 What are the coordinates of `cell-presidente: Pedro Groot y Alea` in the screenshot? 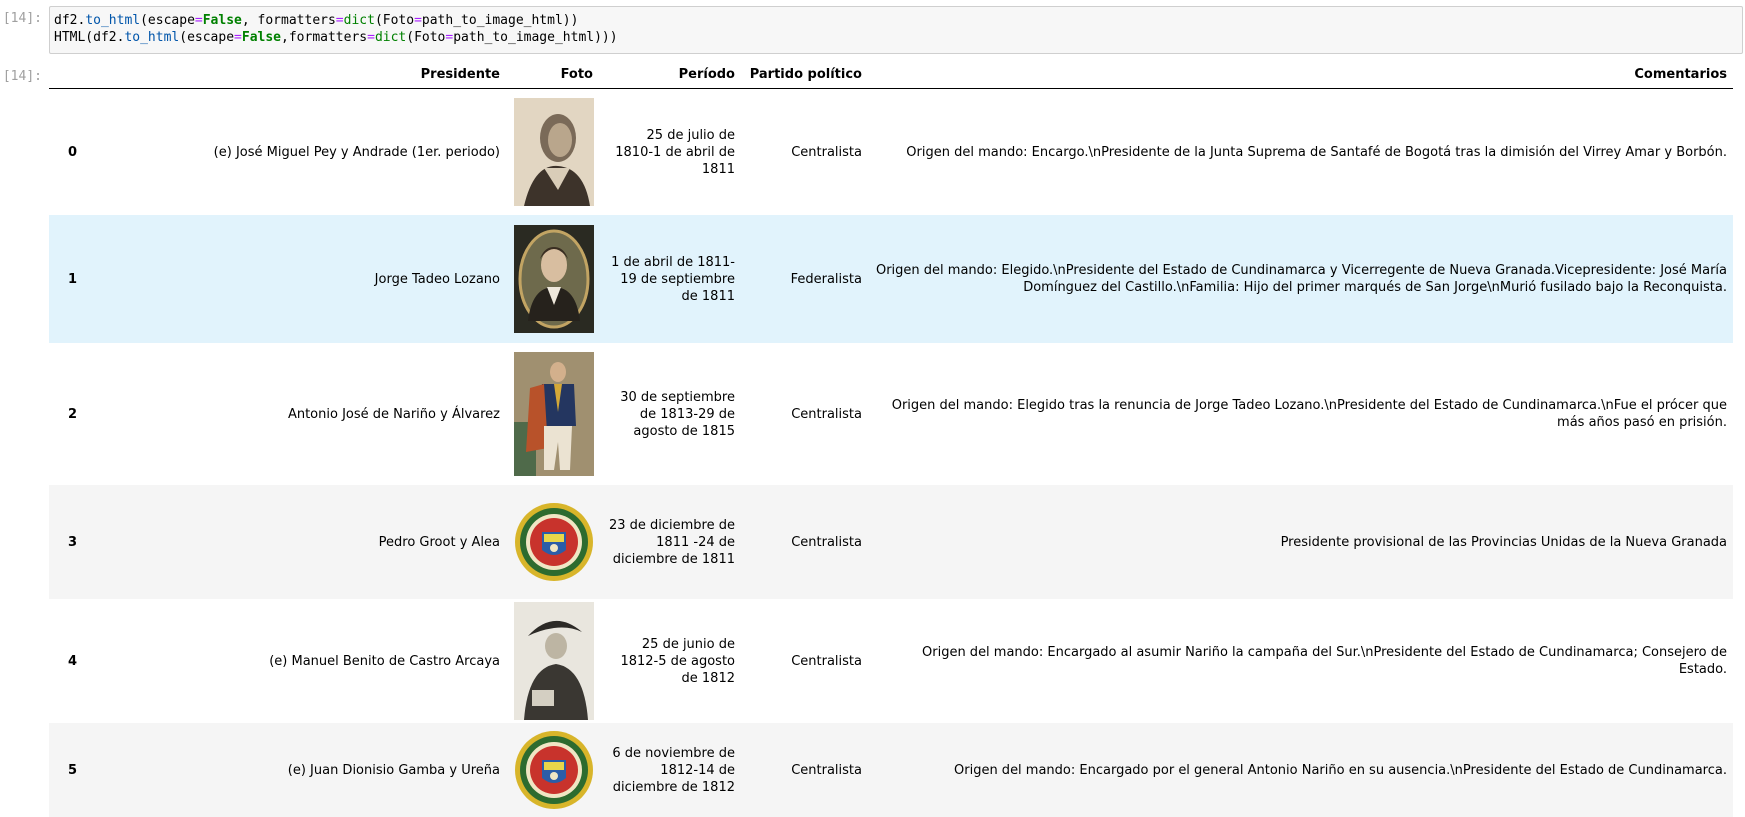 It's located at (306, 542).